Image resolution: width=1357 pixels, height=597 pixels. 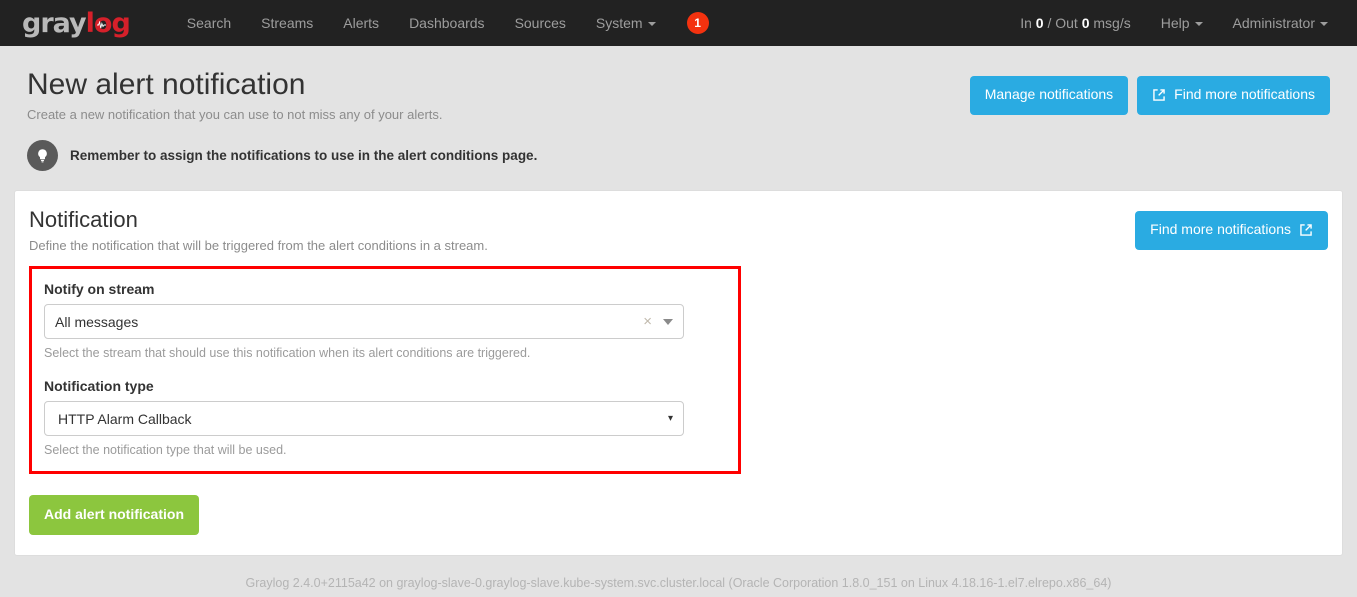 What do you see at coordinates (364, 419) in the screenshot?
I see `notification-type-select: HTTP Alarm Callback ▾` at bounding box center [364, 419].